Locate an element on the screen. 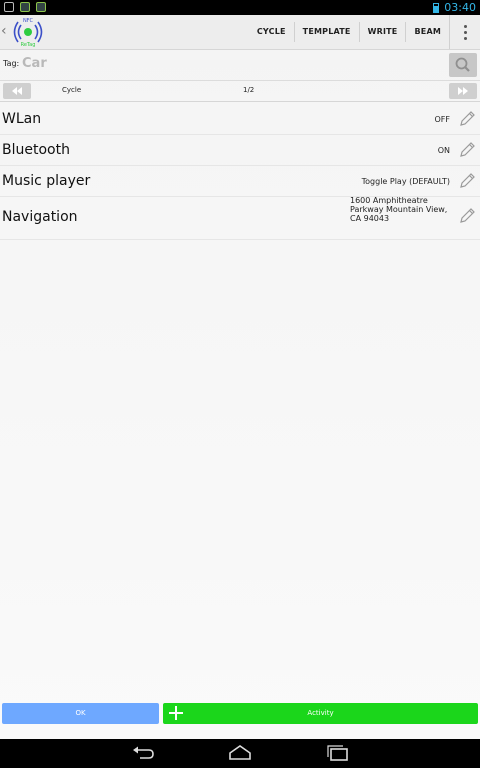 The height and width of the screenshot is (768, 480). profile-pager: Cycle 1/2 is located at coordinates (240, 91).